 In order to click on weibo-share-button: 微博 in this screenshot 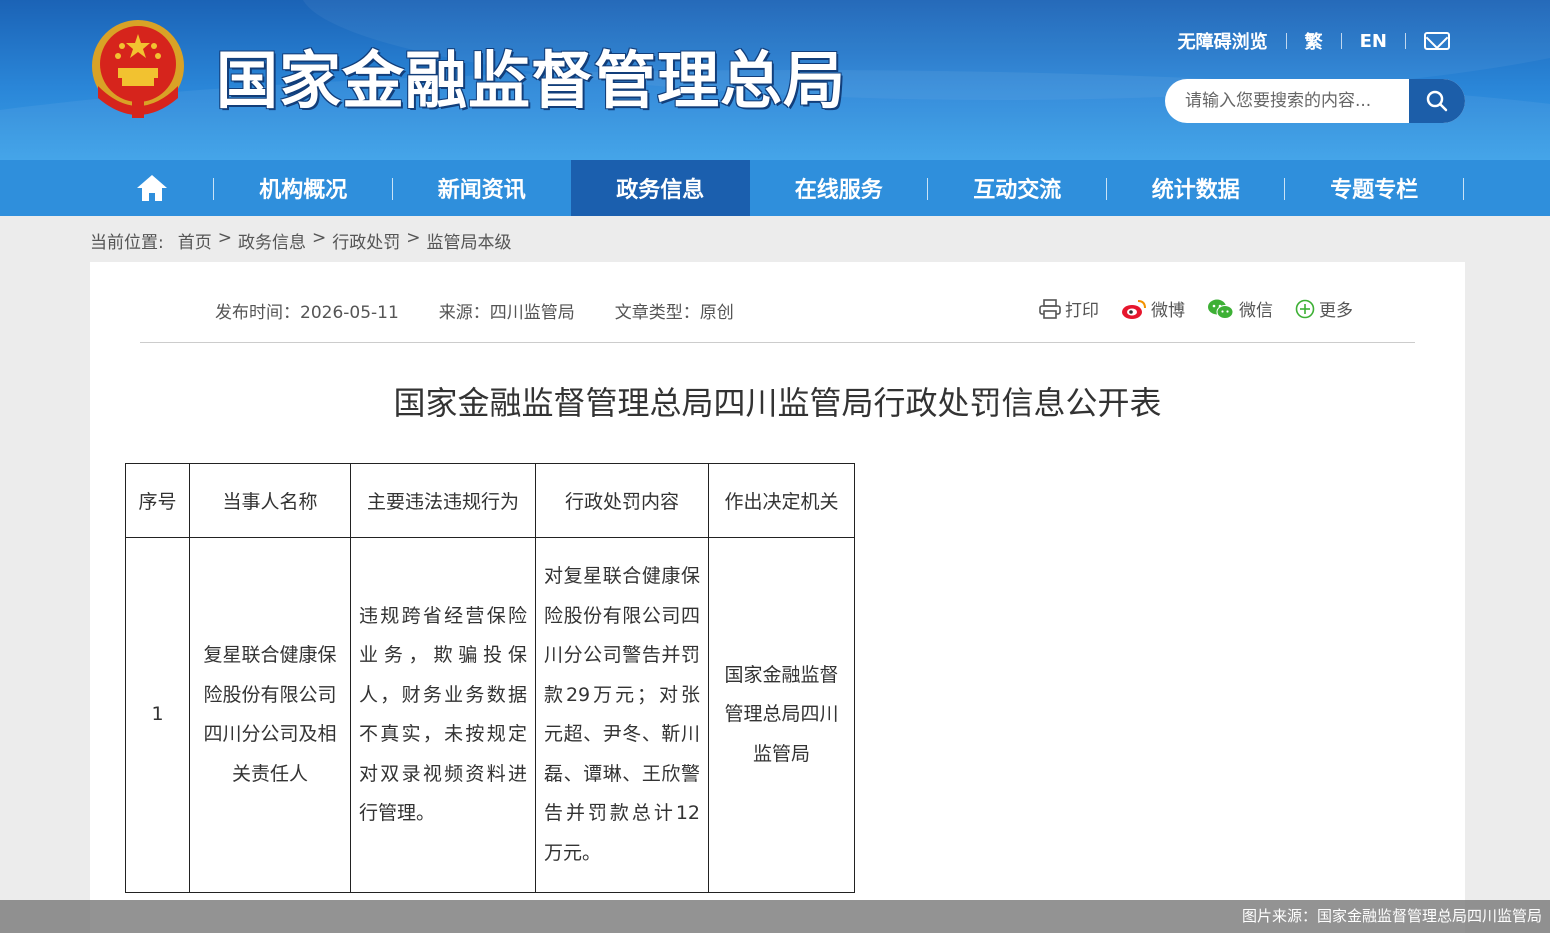, I will do `click(1153, 308)`.